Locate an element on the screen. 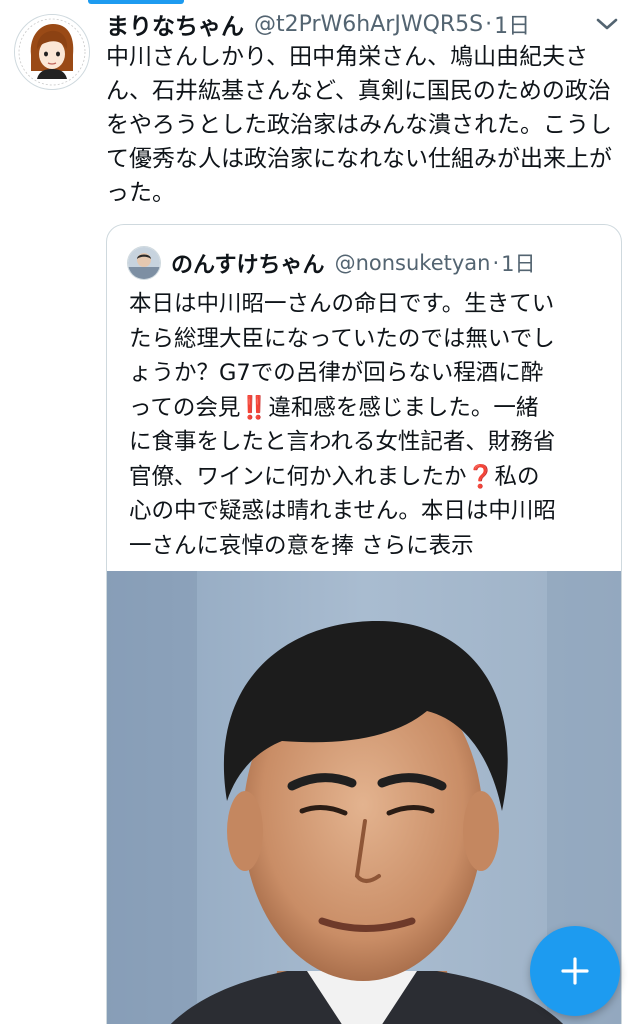  quoted-user-avatar is located at coordinates (144, 263).